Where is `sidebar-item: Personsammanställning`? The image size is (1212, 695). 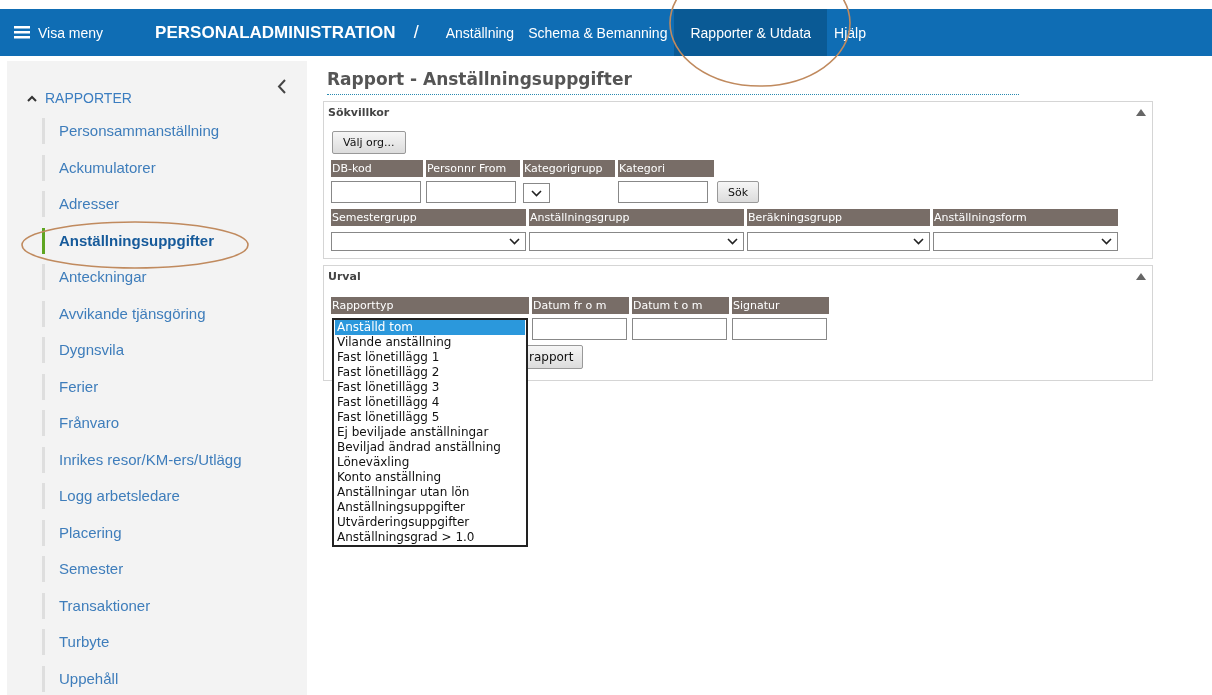 sidebar-item: Personsammanställning is located at coordinates (174, 131).